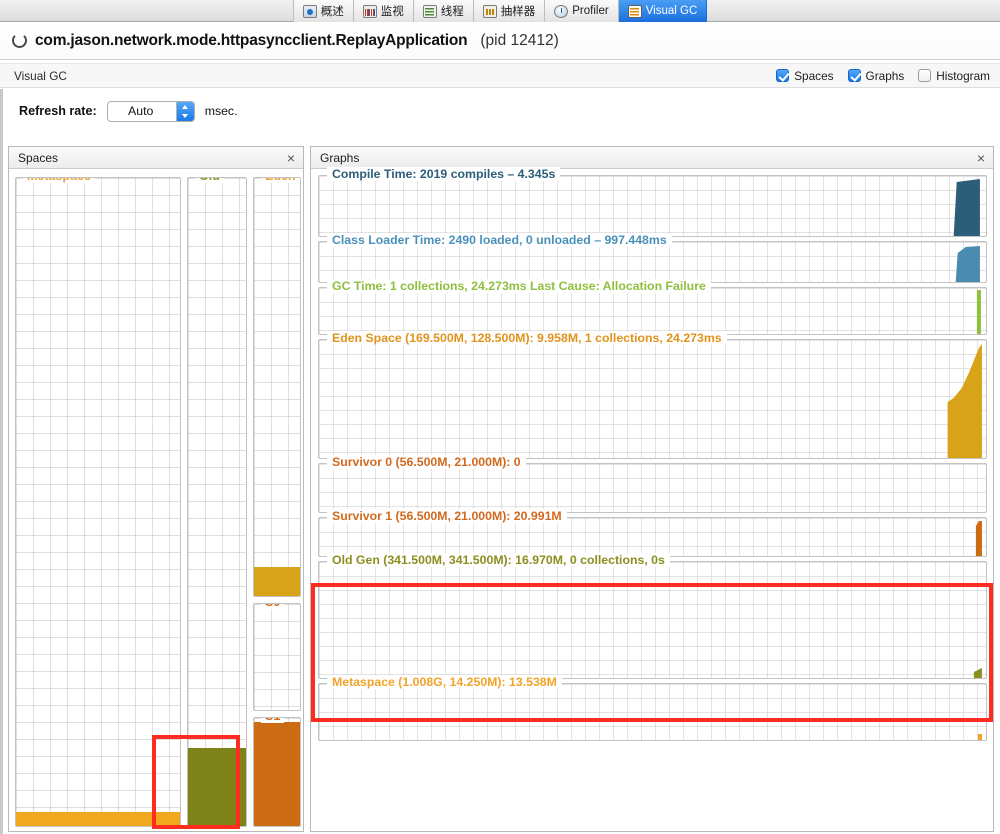  I want to click on space-s0-grid, so click(277, 657).